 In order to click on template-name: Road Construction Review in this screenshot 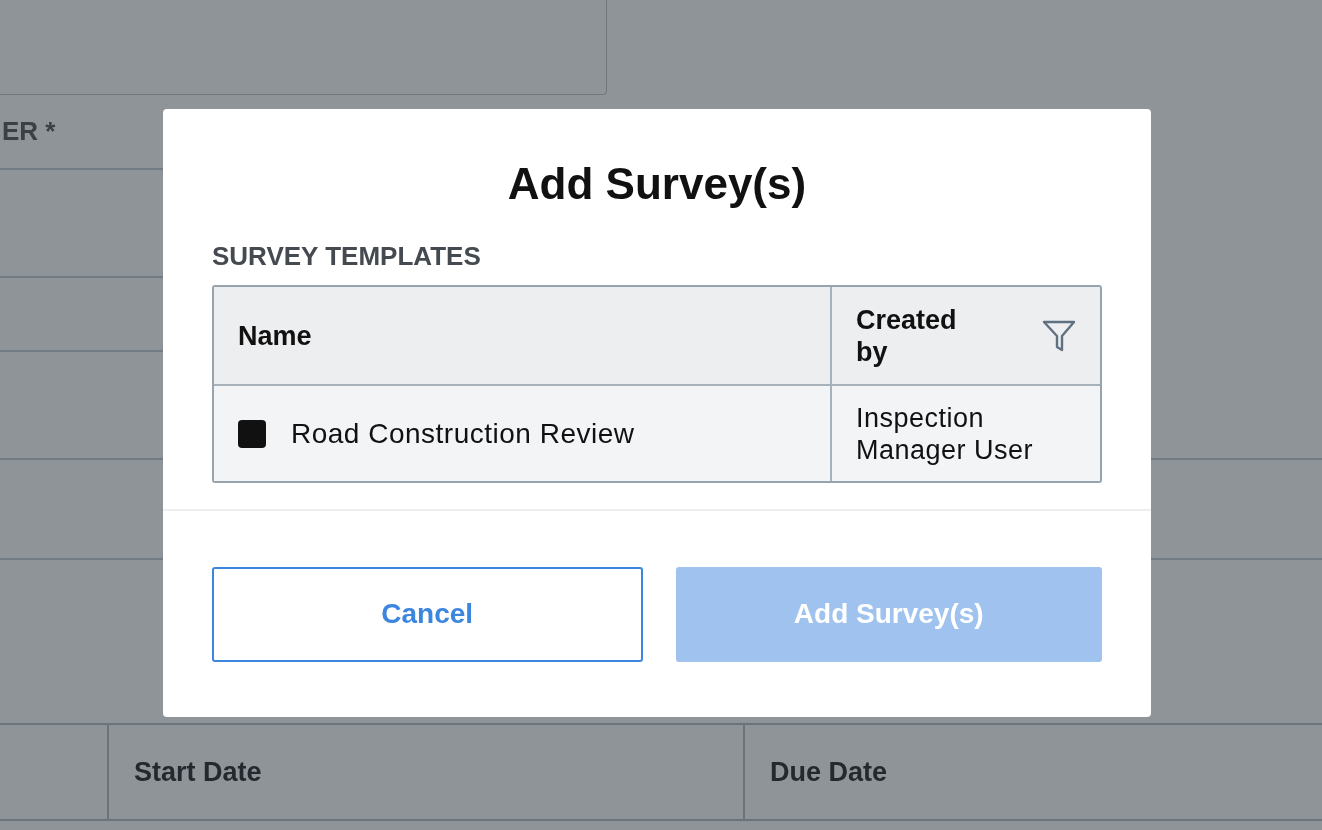, I will do `click(463, 433)`.